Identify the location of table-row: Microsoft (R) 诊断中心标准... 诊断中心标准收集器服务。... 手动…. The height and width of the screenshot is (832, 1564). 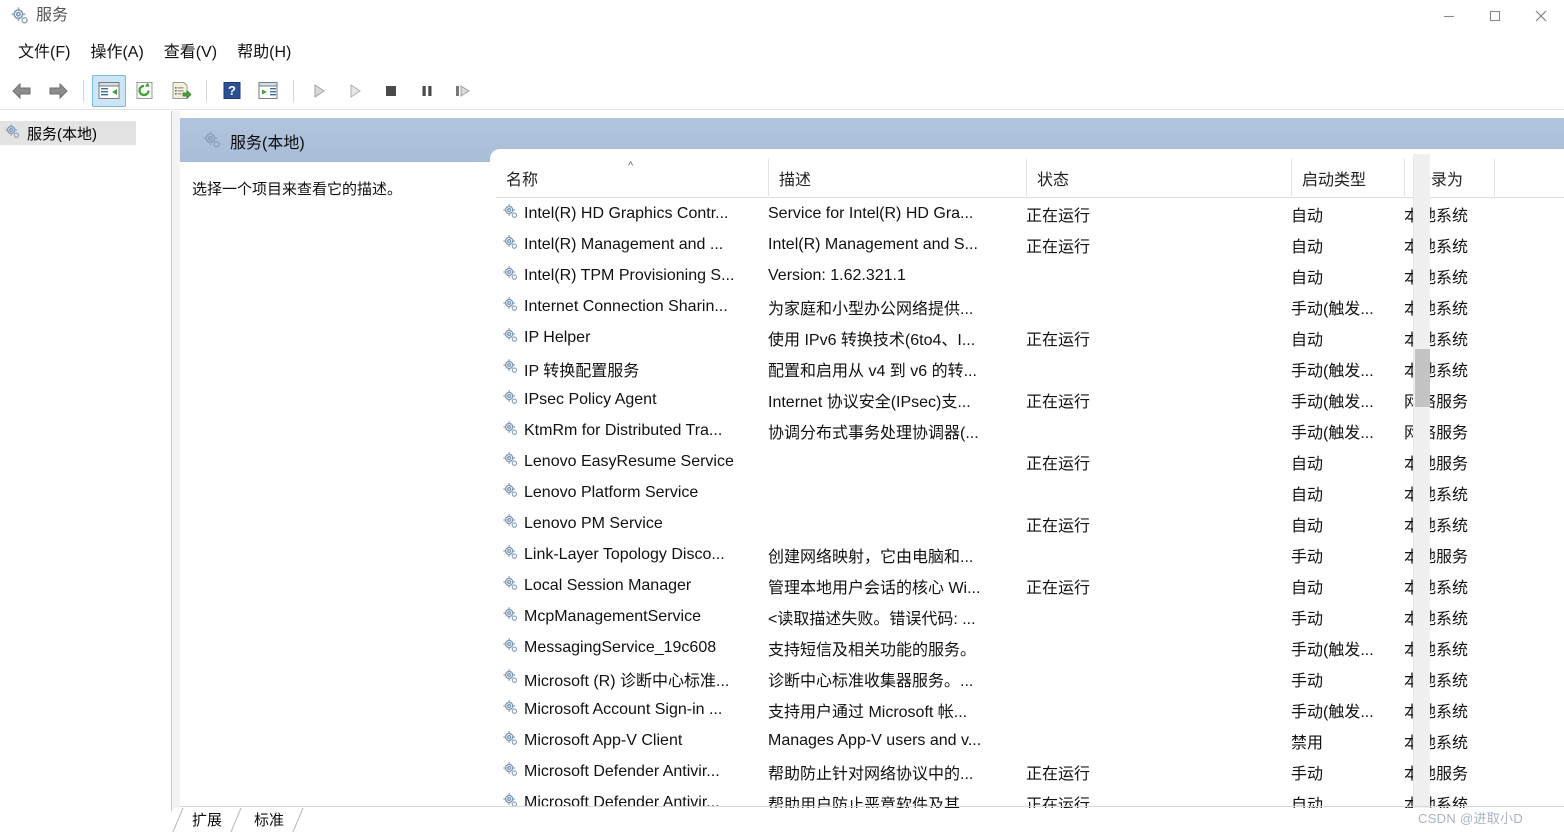
(1030, 678).